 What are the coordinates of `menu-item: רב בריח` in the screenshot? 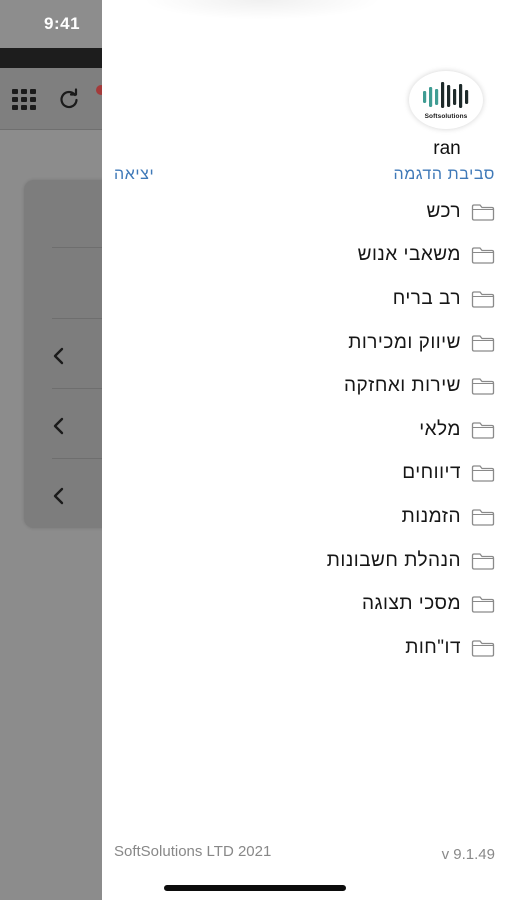 It's located at (305, 299).